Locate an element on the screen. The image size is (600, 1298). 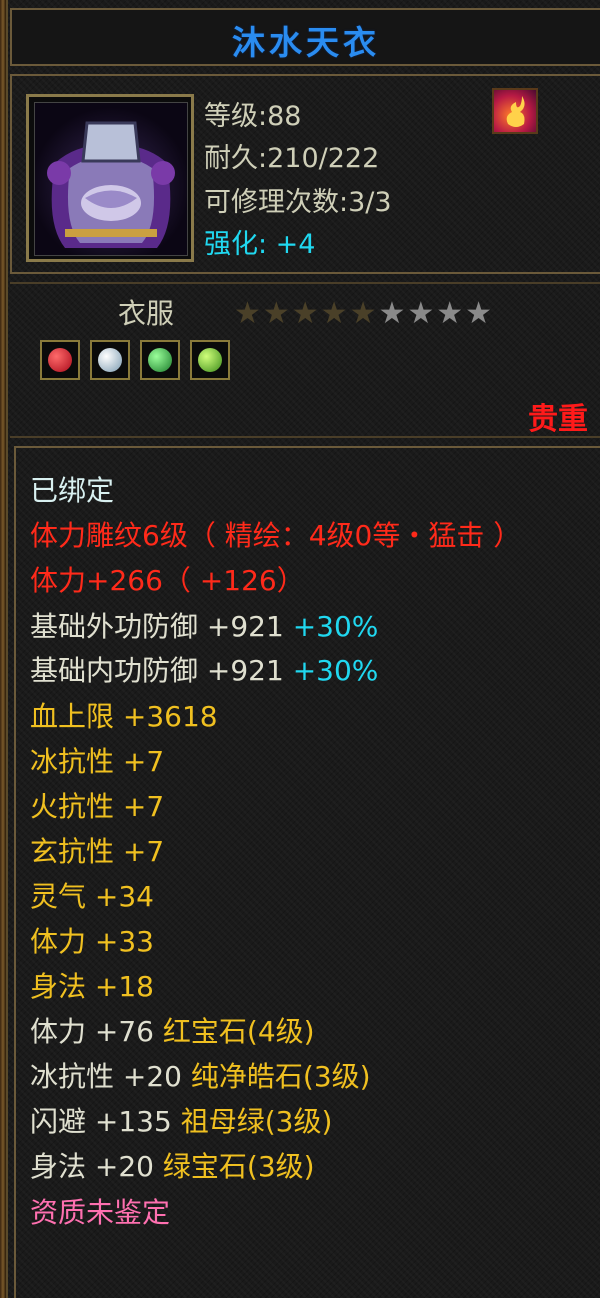
armor-image is located at coordinates (111, 179).